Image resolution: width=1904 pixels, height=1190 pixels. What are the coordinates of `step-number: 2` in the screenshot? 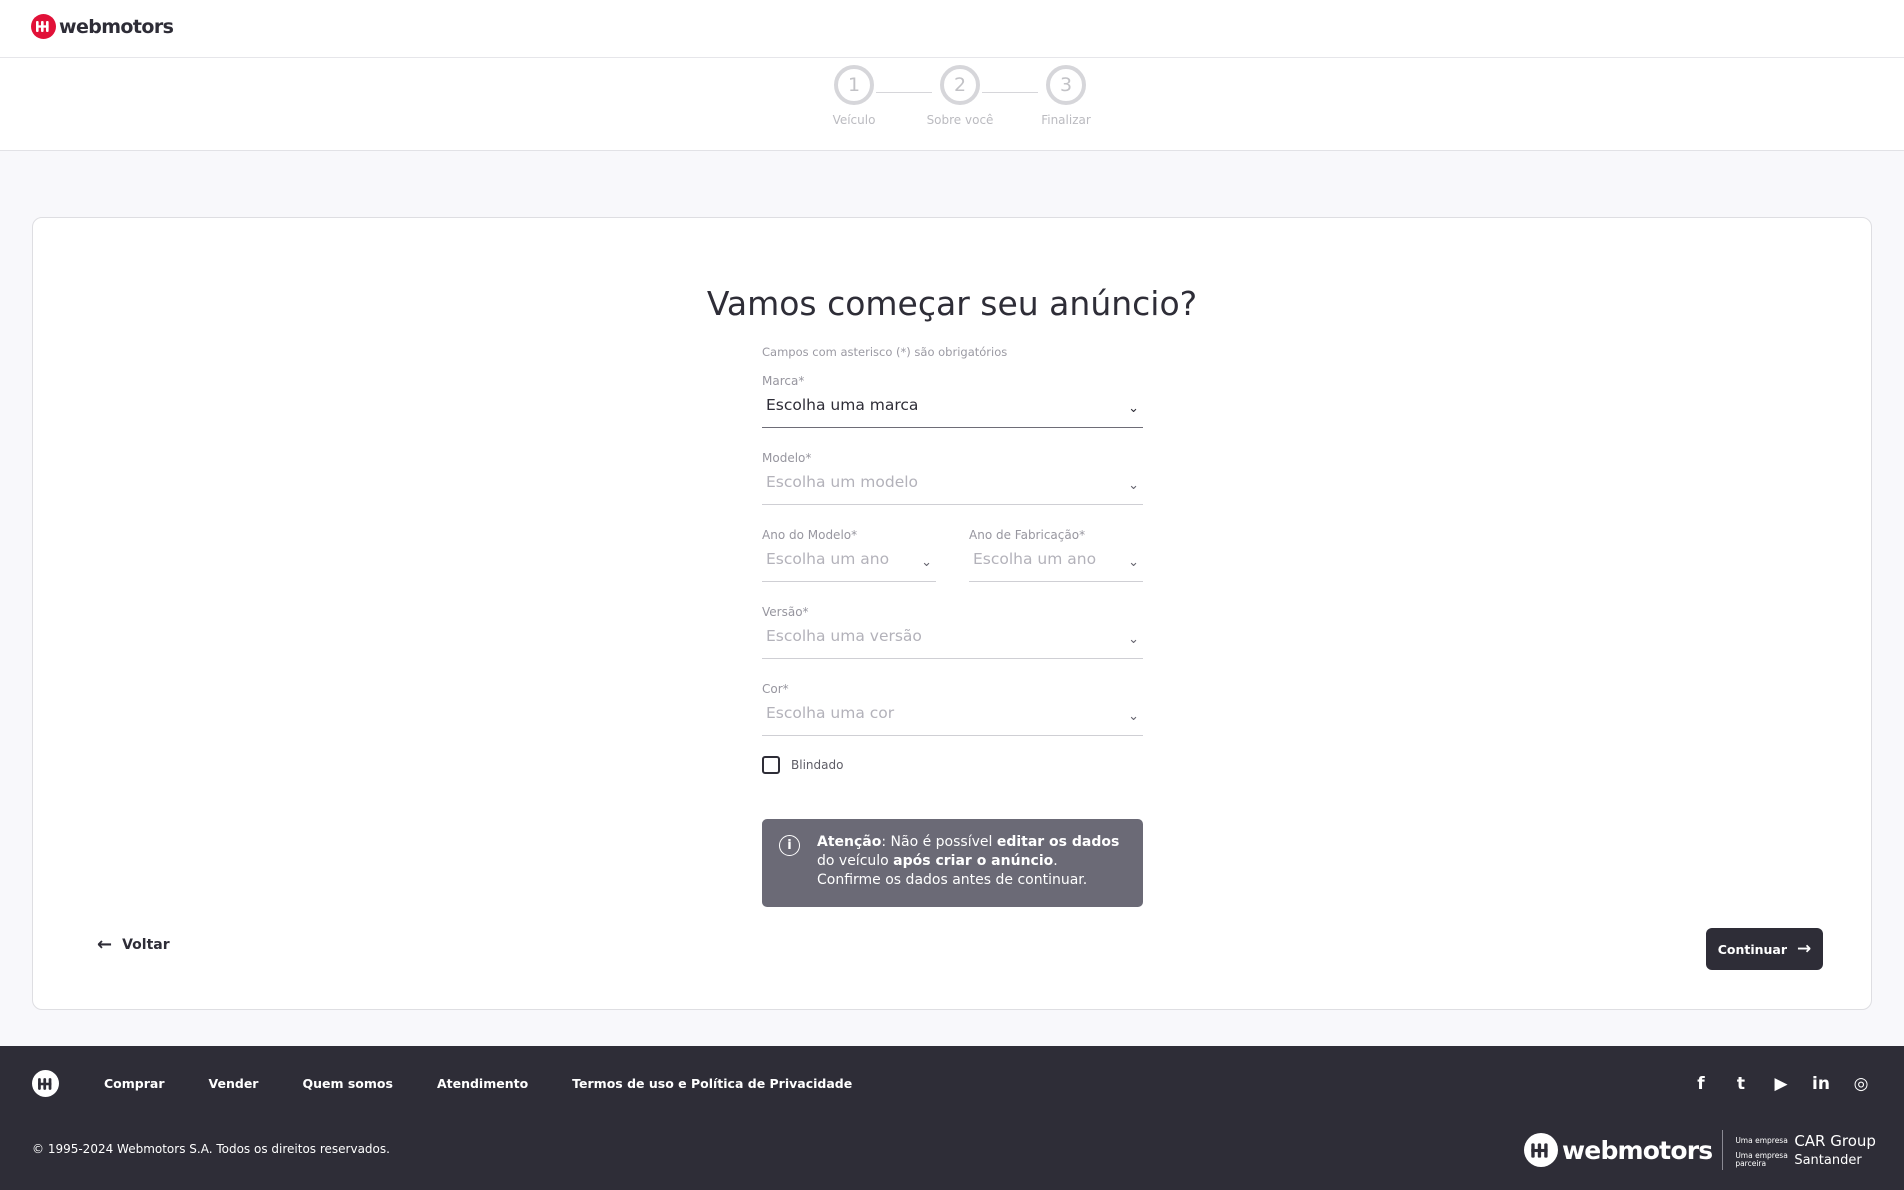 It's located at (960, 85).